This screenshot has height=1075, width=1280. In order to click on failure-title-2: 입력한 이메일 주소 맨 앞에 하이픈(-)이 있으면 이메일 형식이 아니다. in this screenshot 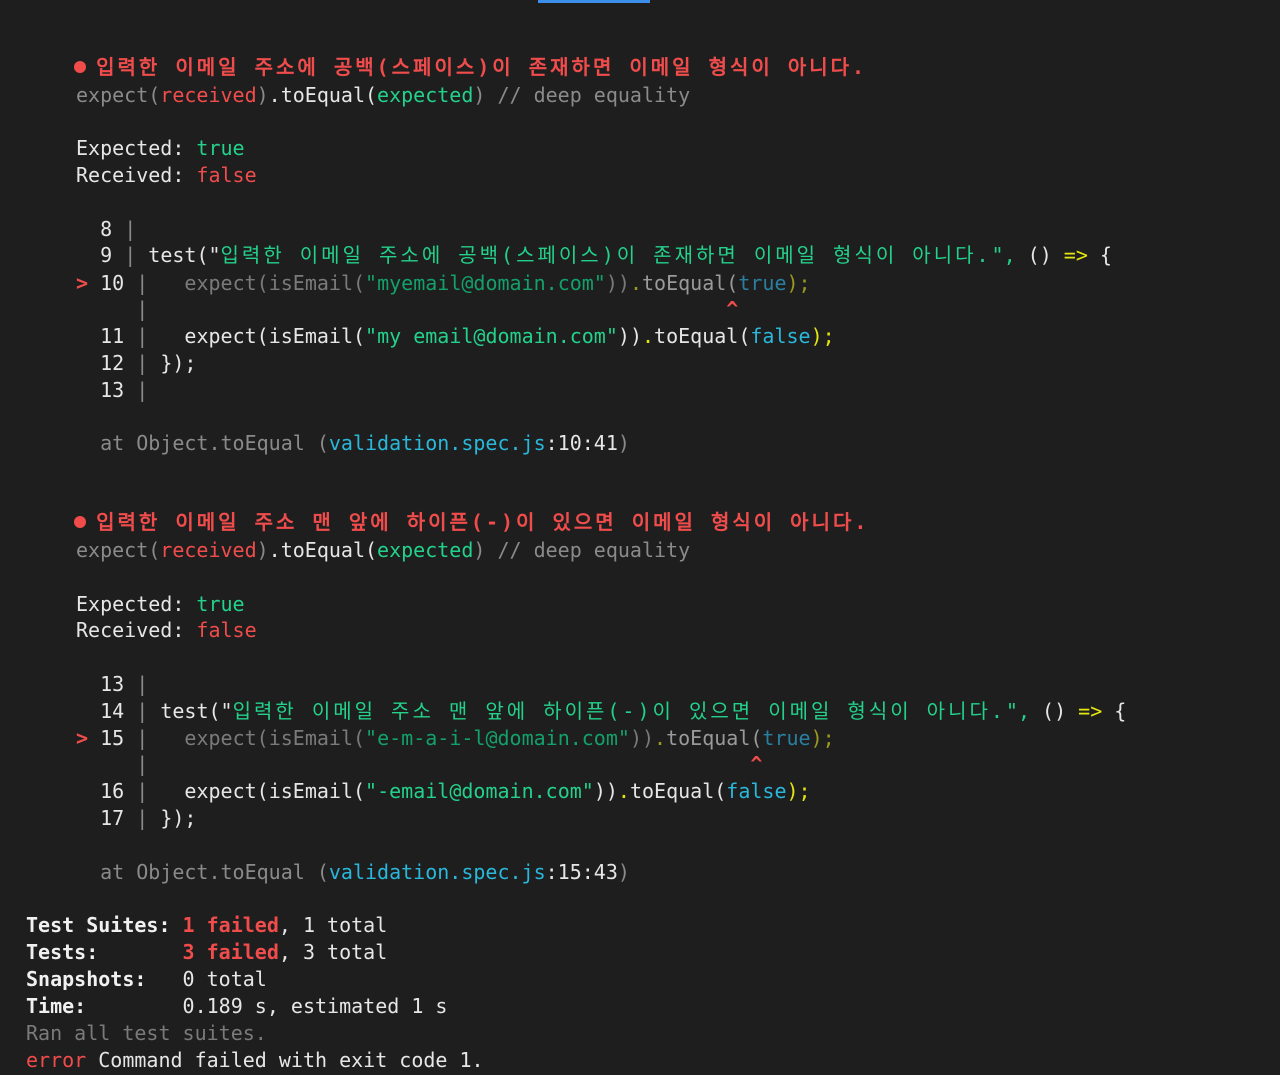, I will do `click(459, 508)`.